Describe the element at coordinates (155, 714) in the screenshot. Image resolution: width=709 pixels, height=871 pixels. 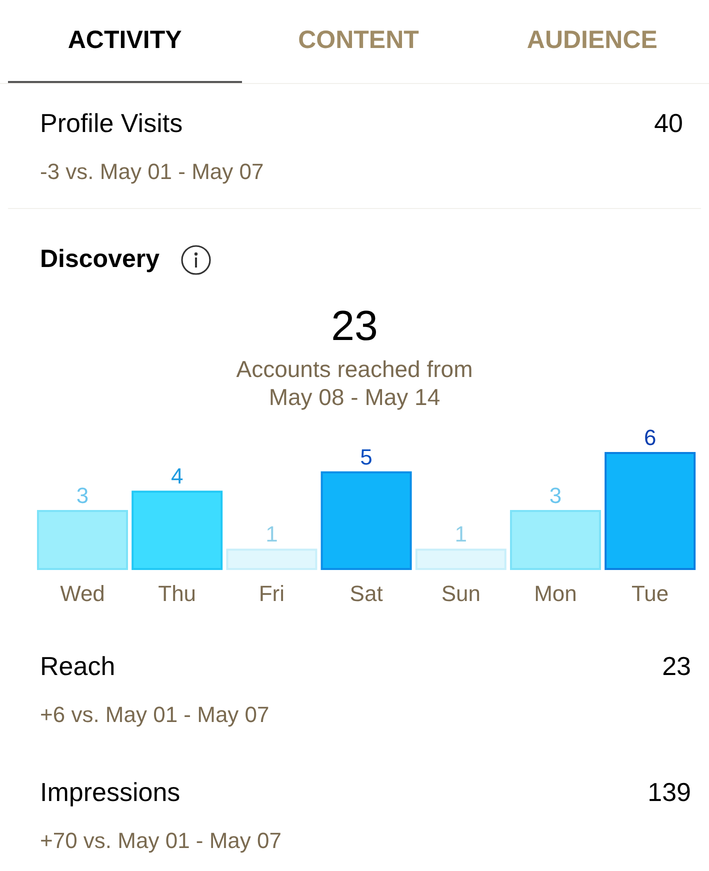
I see `comparison-text: +6 vs. May 01 - May 07` at that location.